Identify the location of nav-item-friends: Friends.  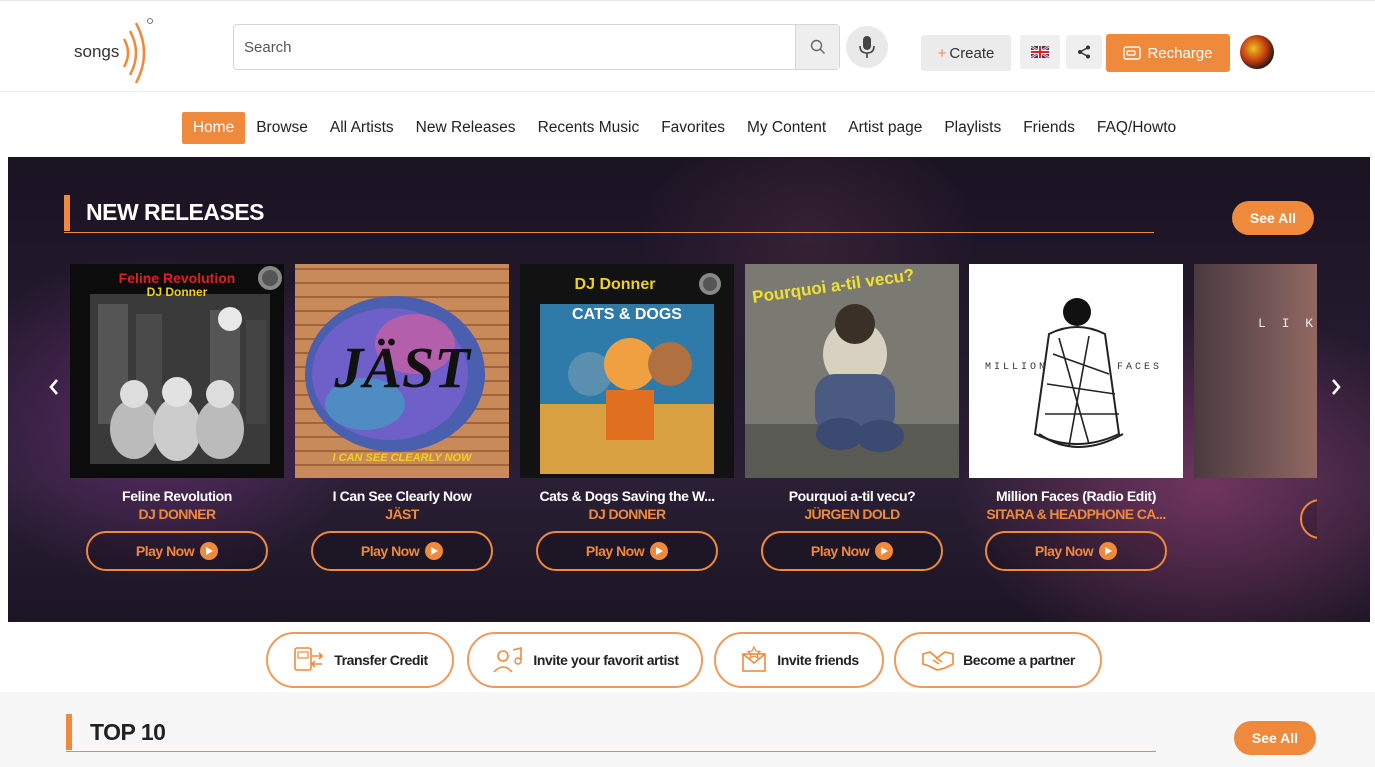
(1049, 128).